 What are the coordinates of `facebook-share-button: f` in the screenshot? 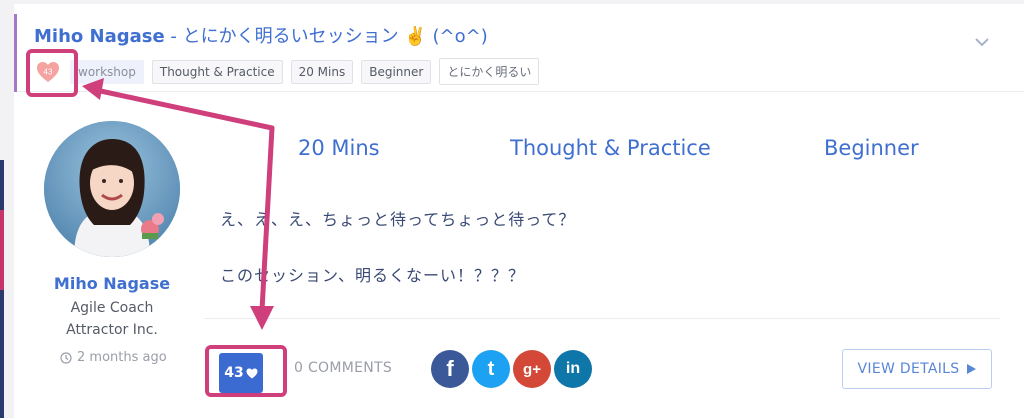 It's located at (450, 369).